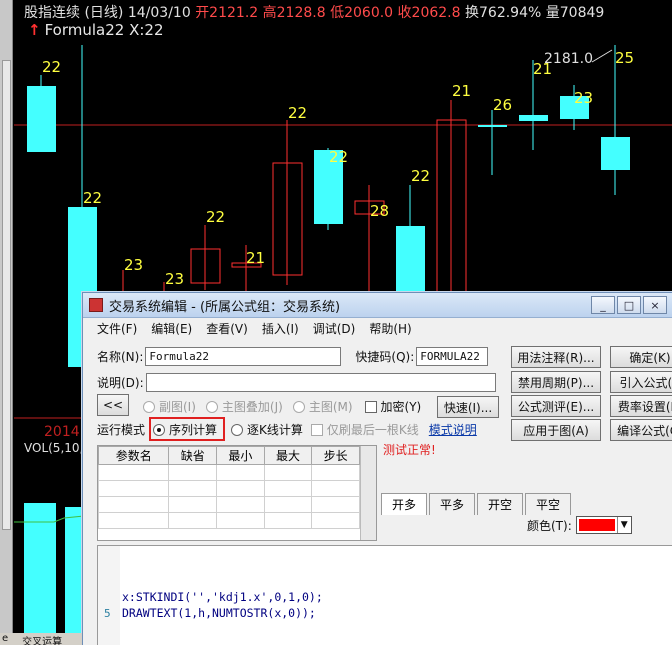 Image resolution: width=672 pixels, height=645 pixels. Describe the element at coordinates (370, 406) in the screenshot. I see `encrypt-checkbox` at that location.